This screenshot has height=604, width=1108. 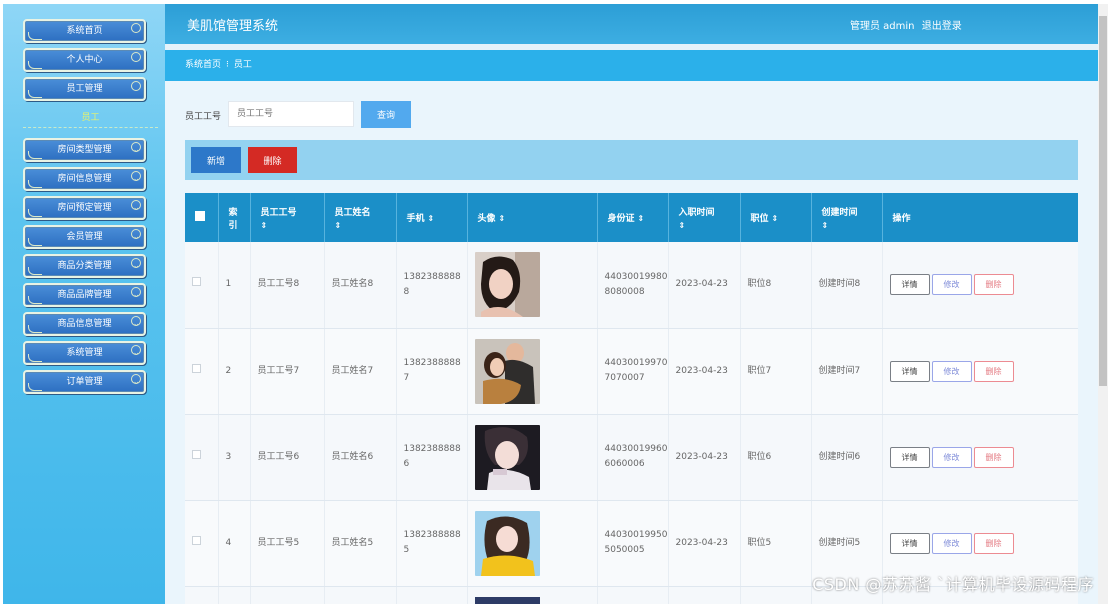 I want to click on header-avatar: 头像 ⇕, so click(x=532, y=217).